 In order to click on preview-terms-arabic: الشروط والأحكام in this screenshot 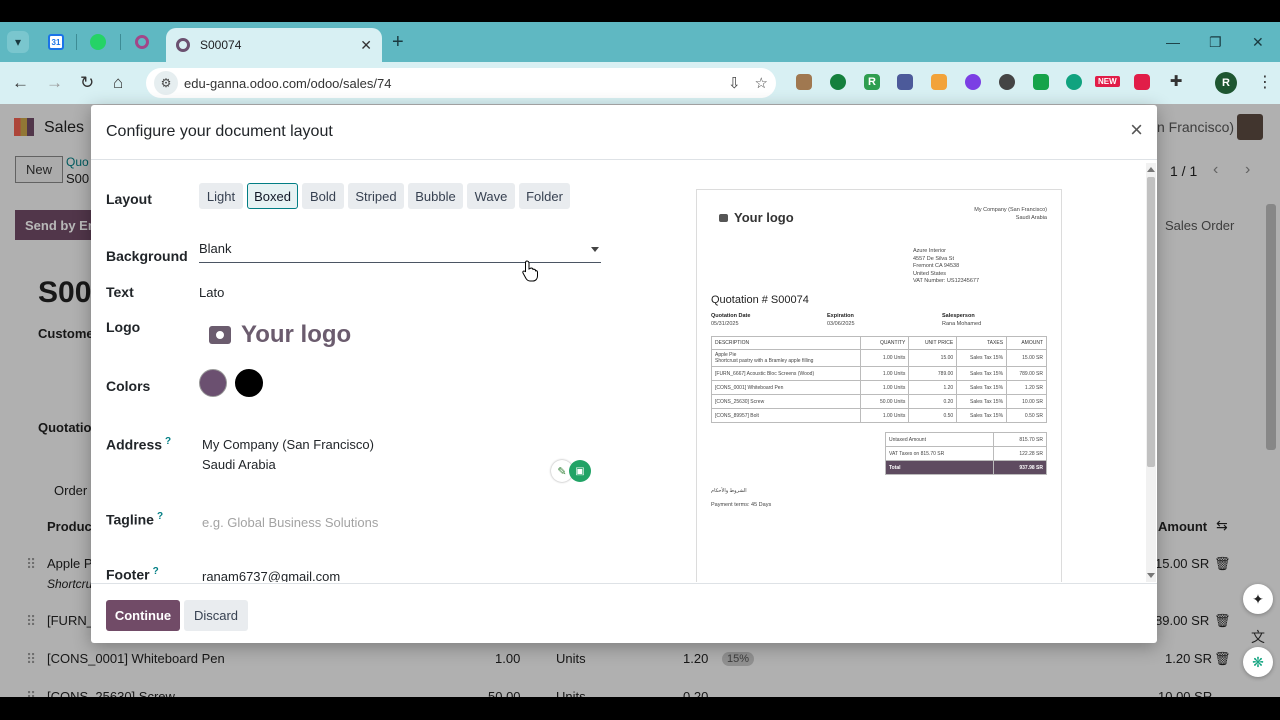, I will do `click(729, 491)`.